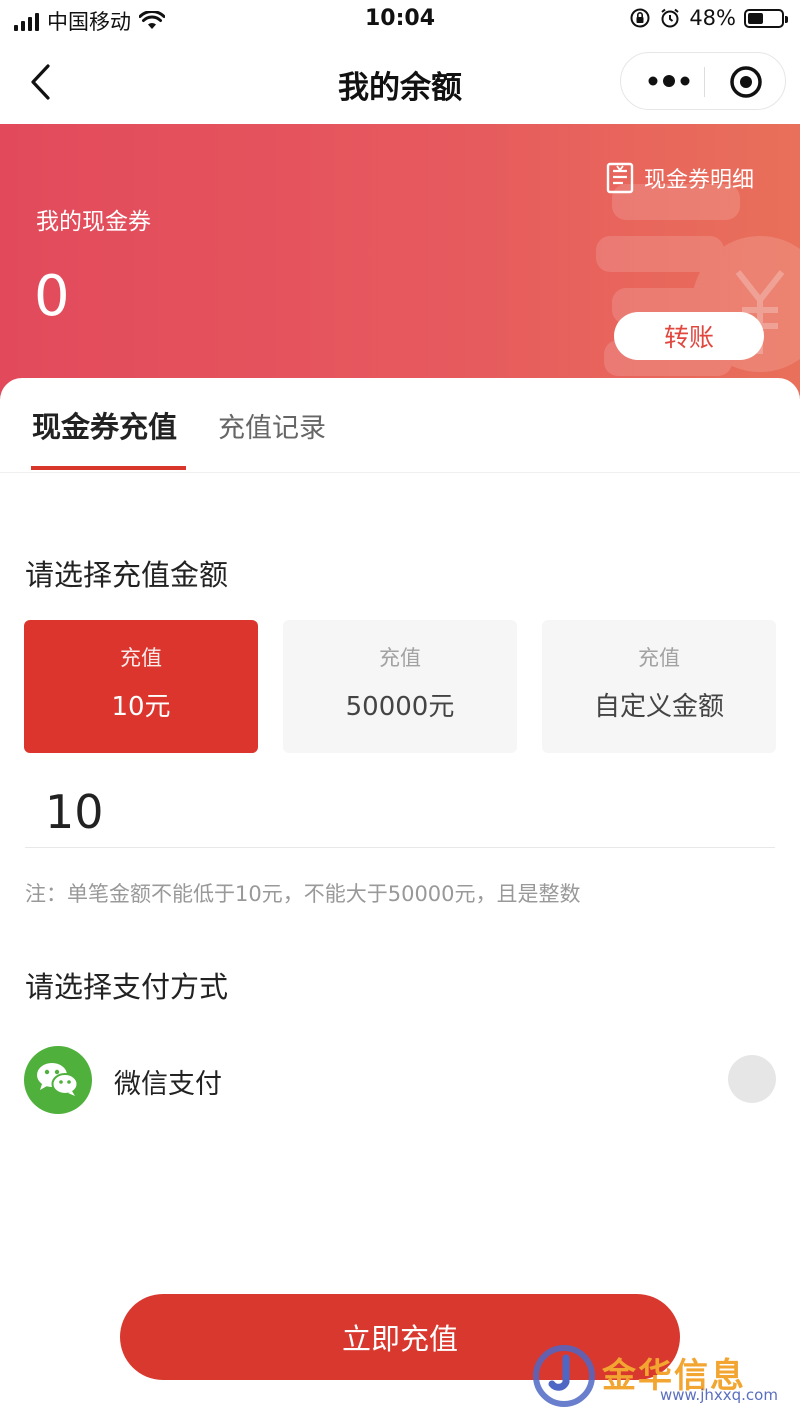 Image resolution: width=800 pixels, height=1422 pixels. What do you see at coordinates (712, 18) in the screenshot?
I see `battery-percent: 48%` at bounding box center [712, 18].